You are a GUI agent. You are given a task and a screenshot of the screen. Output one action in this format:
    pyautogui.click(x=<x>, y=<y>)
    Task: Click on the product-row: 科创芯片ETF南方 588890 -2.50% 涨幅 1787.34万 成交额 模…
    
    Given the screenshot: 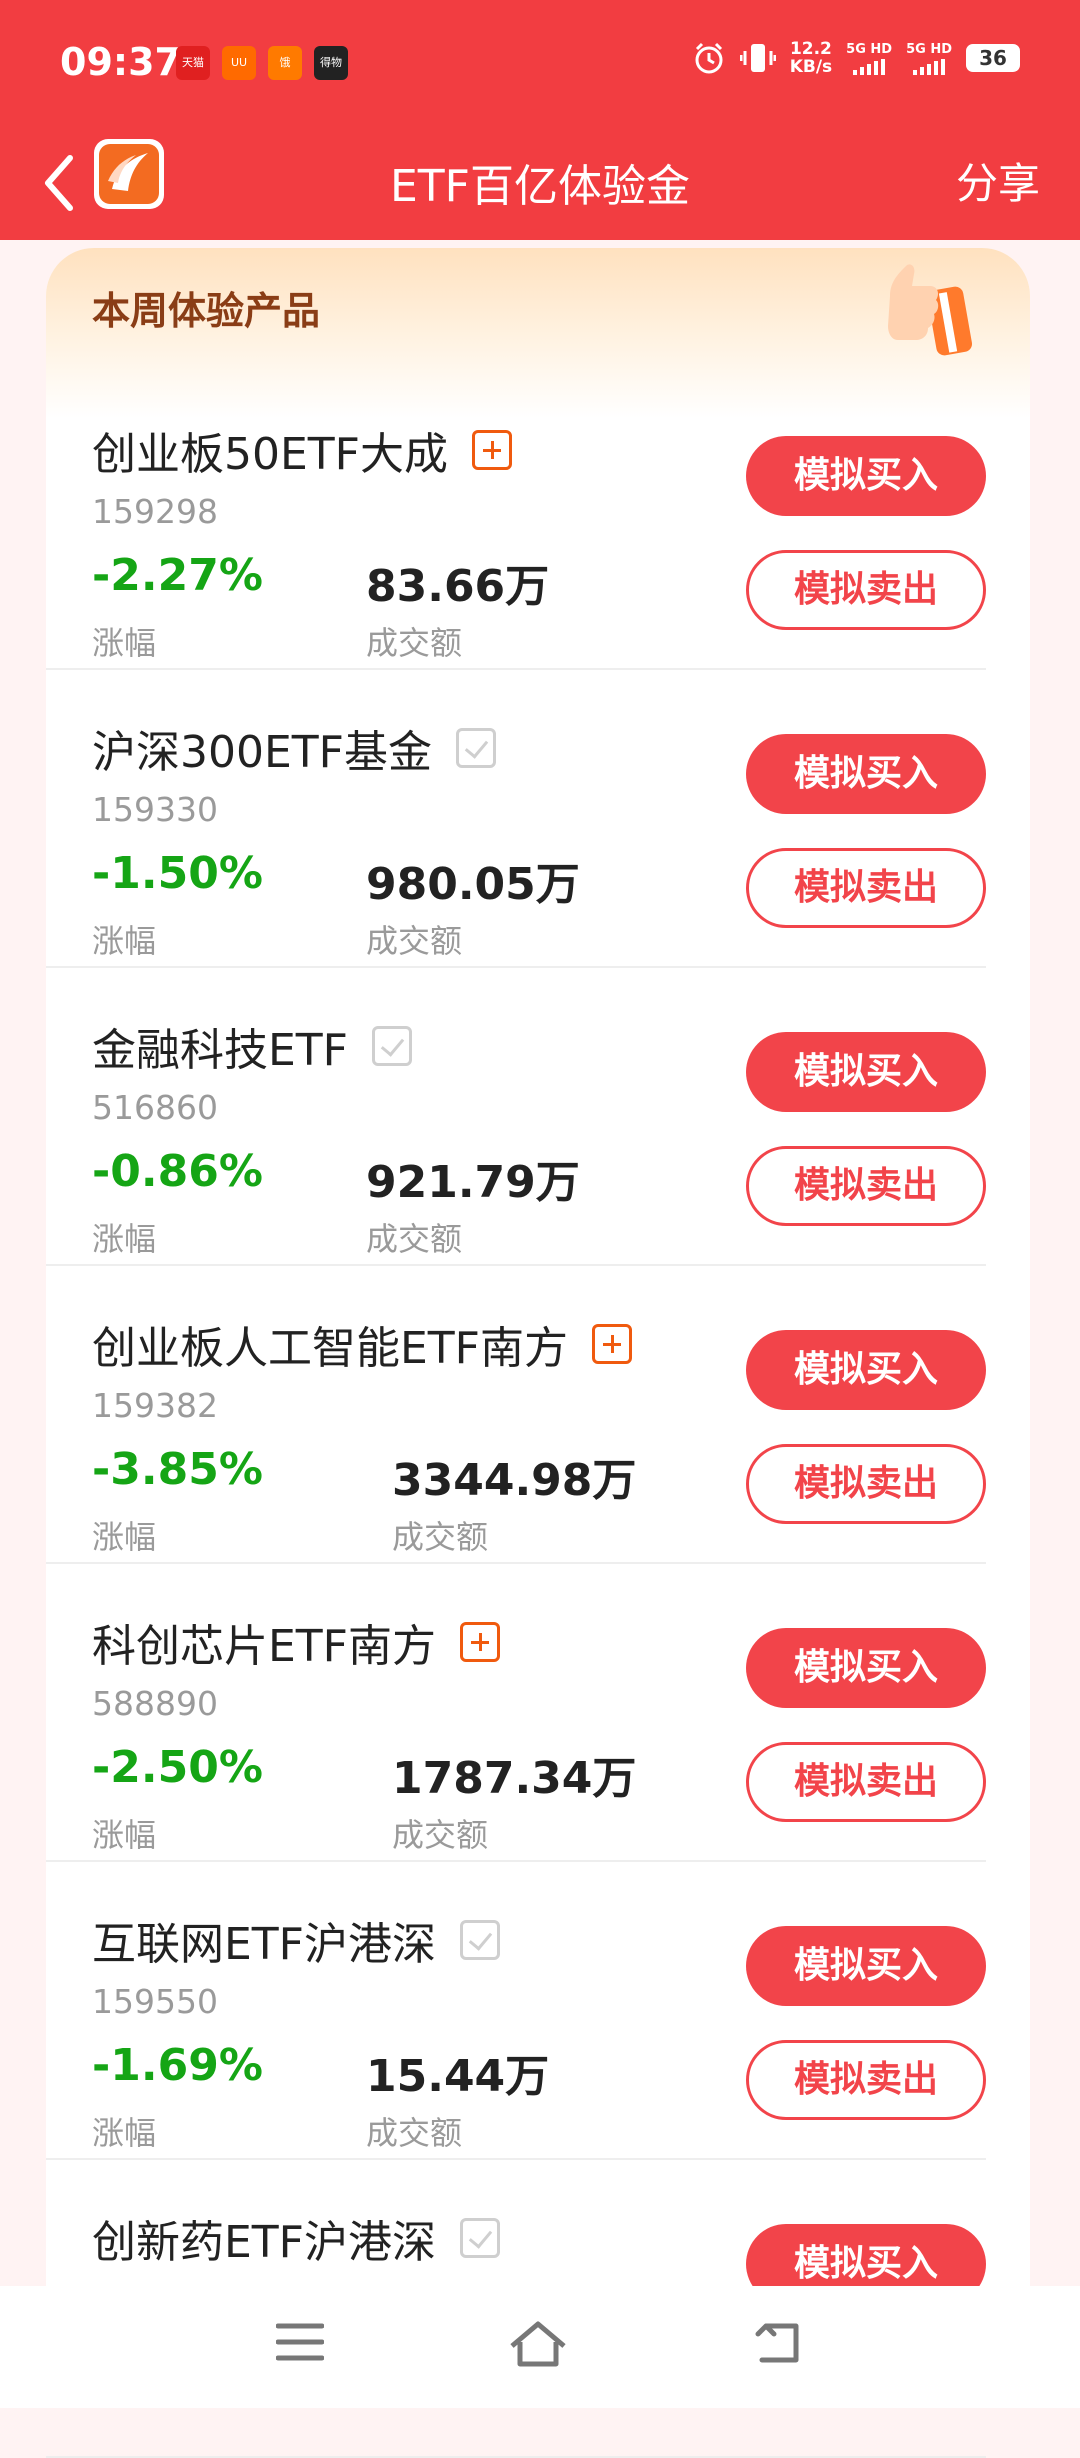 What is the action you would take?
    pyautogui.click(x=516, y=1712)
    